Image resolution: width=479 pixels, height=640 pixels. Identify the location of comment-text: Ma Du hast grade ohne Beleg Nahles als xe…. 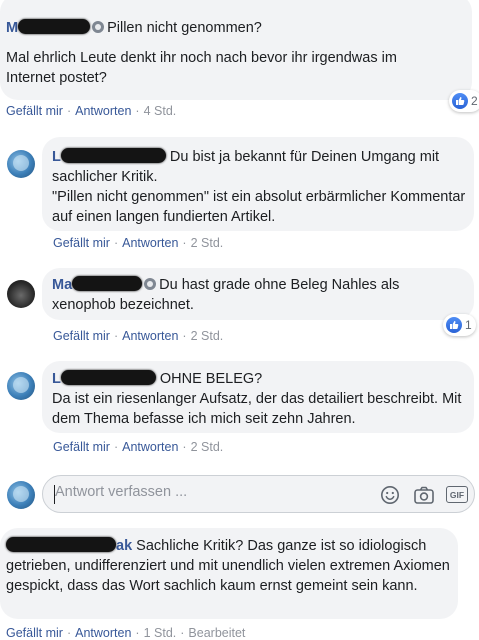
(226, 294).